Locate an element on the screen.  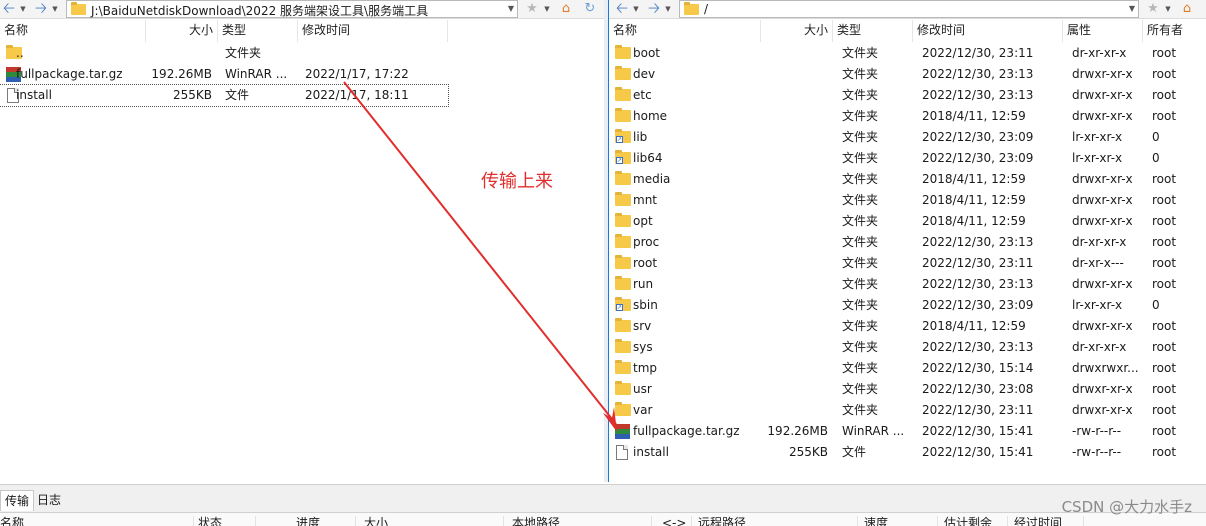
file-row: var 文件夹 2022/12/30, 23:11 drwxr-xr-x root is located at coordinates (907, 410).